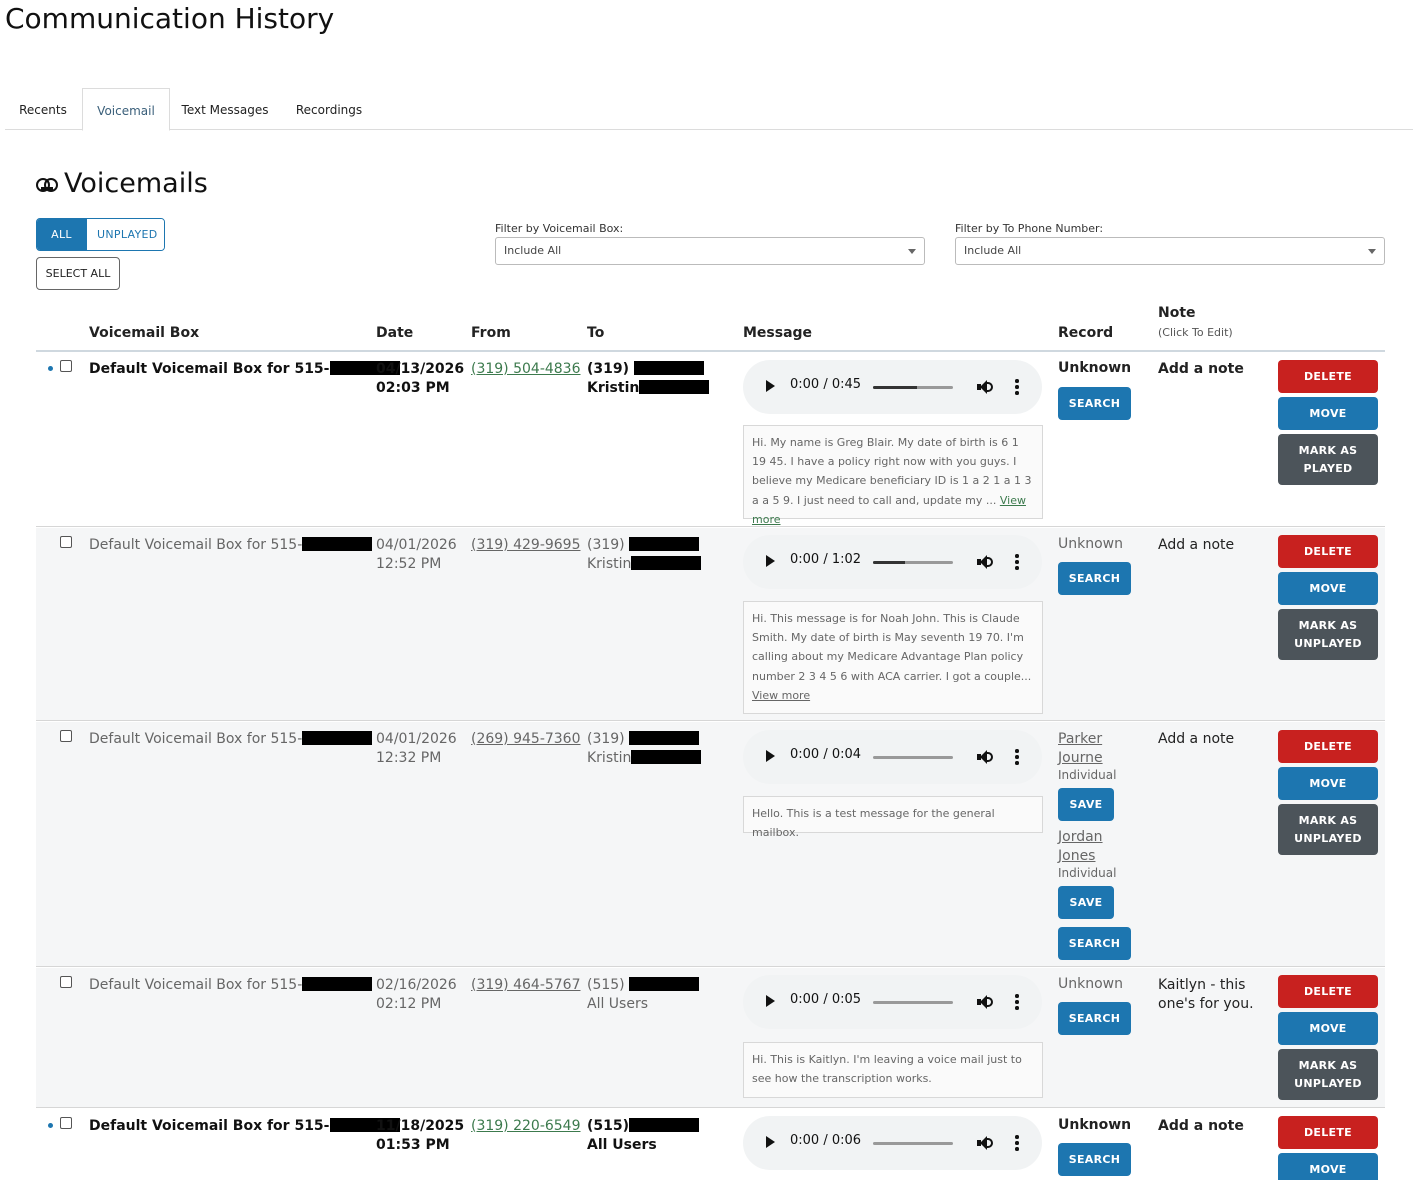 This screenshot has width=1413, height=1186. Describe the element at coordinates (329, 109) in the screenshot. I see `tab-recordings: Recordings` at that location.